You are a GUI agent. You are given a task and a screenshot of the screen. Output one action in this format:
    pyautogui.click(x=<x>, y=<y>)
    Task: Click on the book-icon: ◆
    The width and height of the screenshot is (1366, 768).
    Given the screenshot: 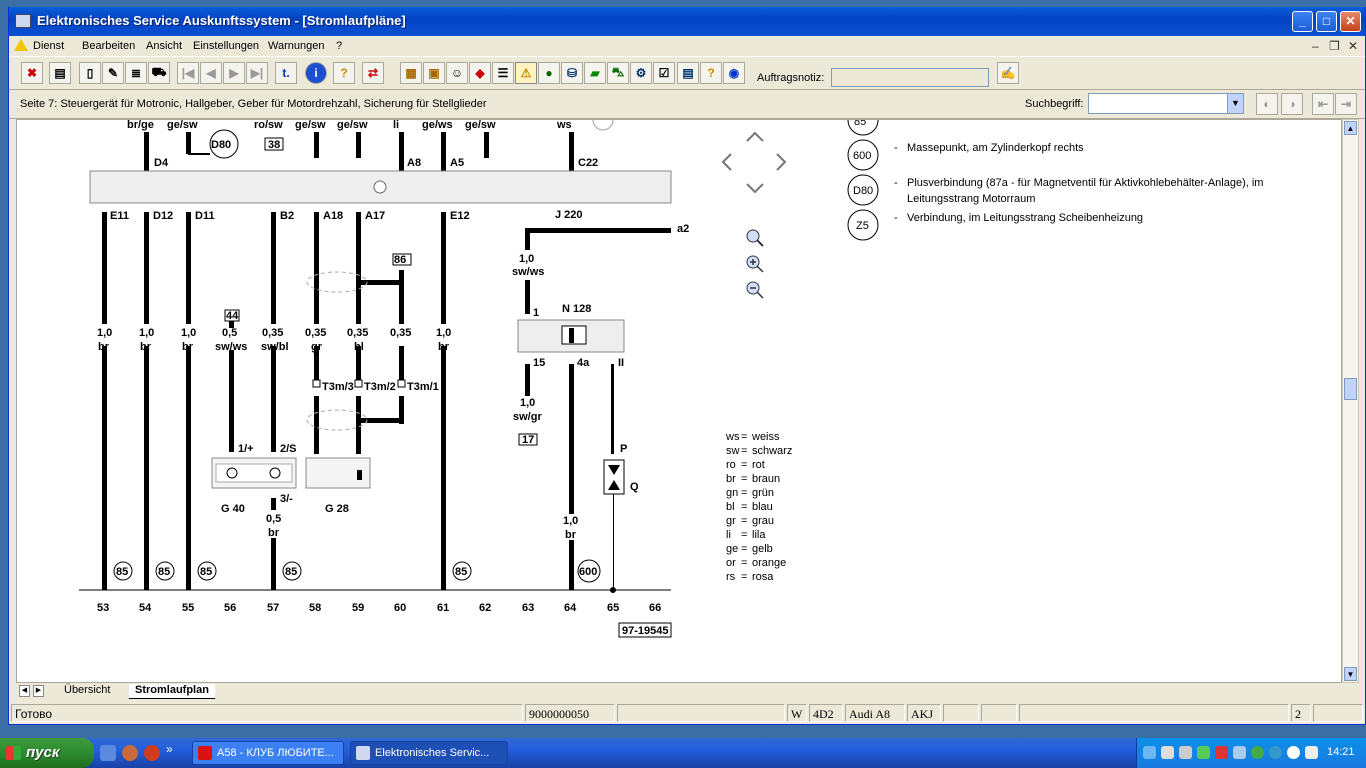 What is the action you would take?
    pyautogui.click(x=480, y=73)
    